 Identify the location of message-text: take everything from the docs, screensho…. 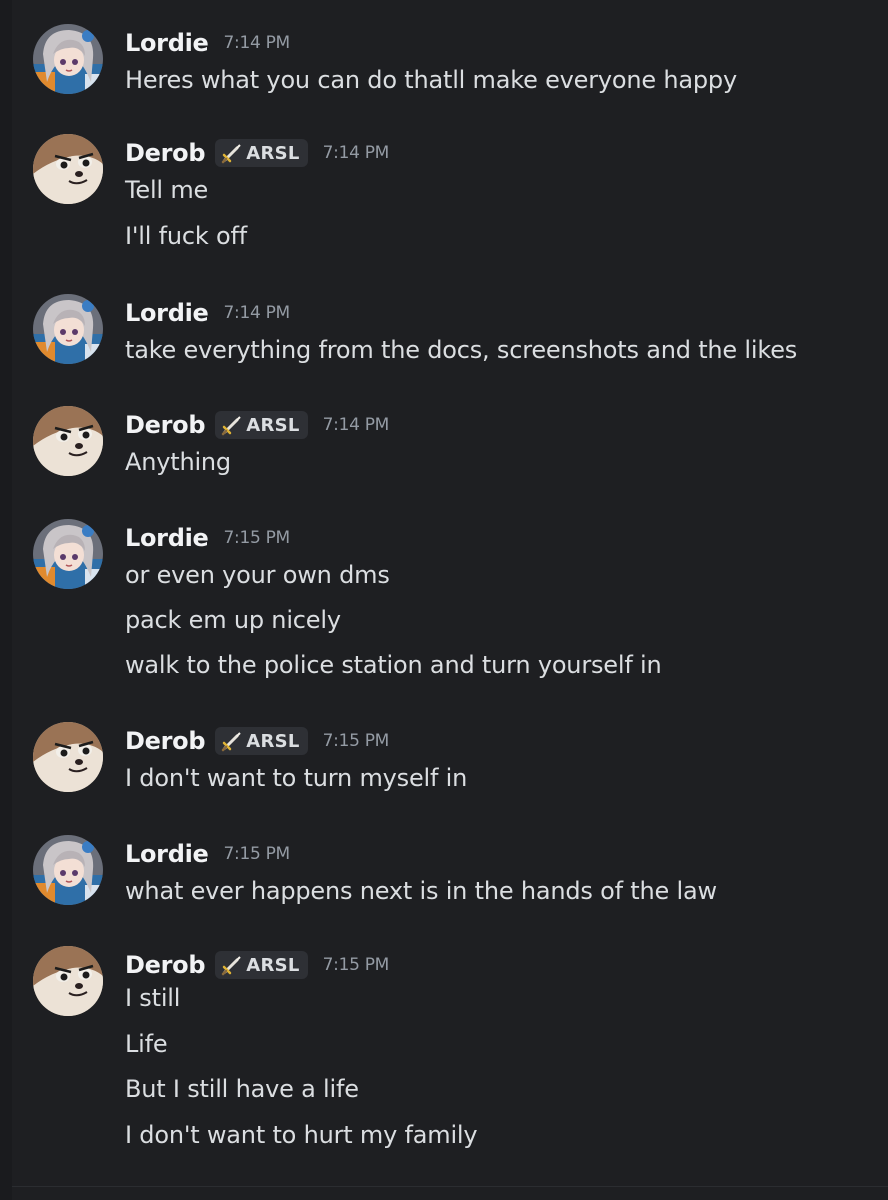
(461, 350).